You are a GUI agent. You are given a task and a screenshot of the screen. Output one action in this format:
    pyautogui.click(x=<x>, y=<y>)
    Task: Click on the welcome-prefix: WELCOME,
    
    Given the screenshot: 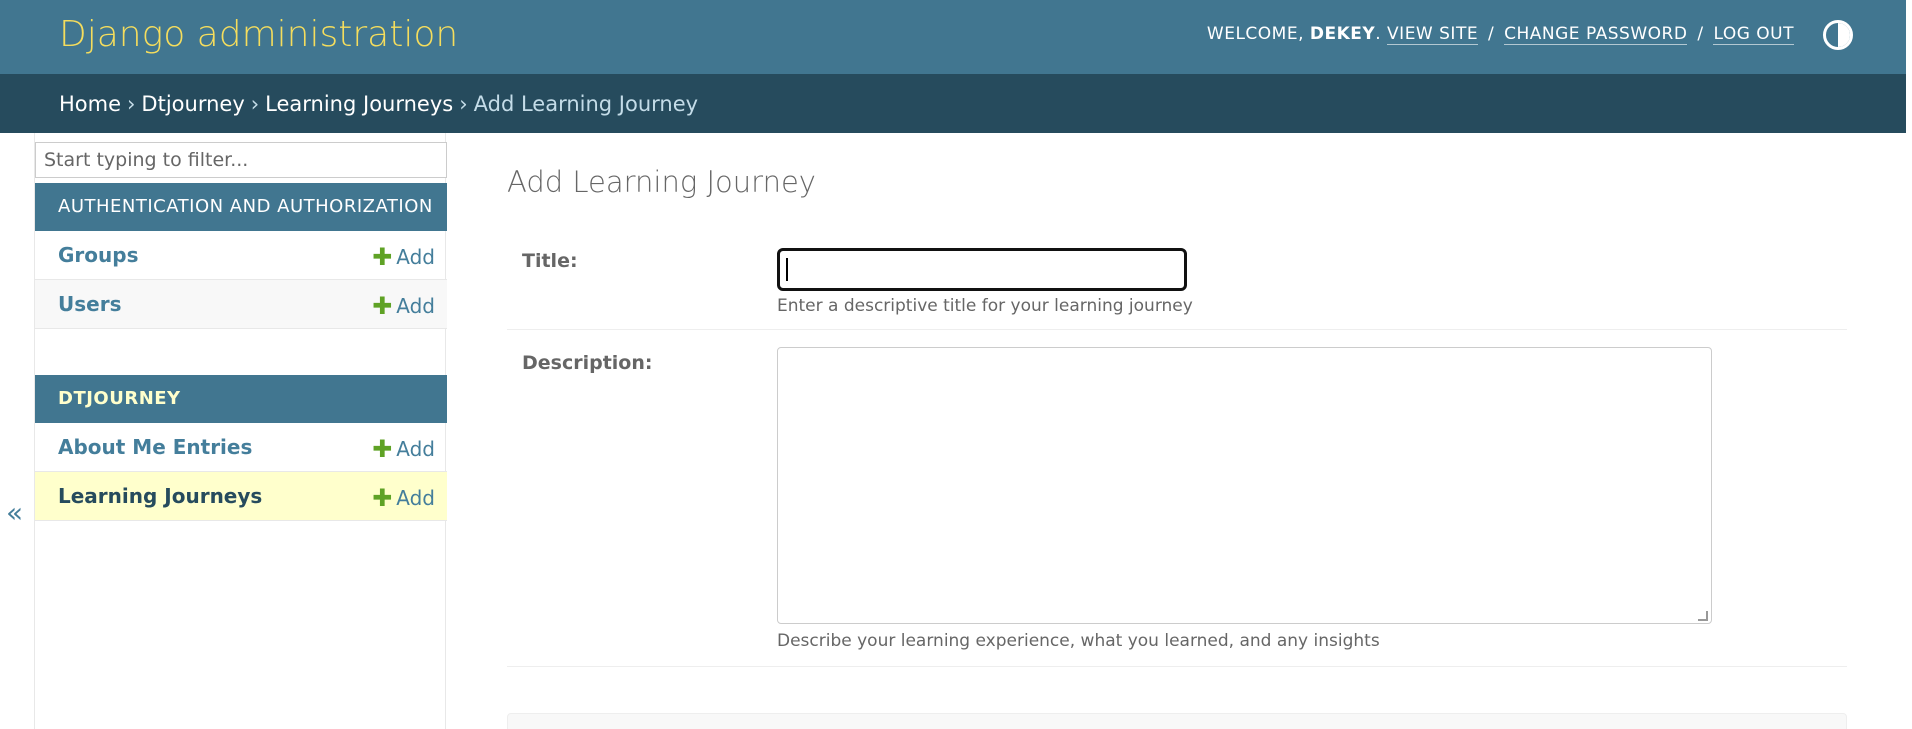 What is the action you would take?
    pyautogui.click(x=1258, y=34)
    